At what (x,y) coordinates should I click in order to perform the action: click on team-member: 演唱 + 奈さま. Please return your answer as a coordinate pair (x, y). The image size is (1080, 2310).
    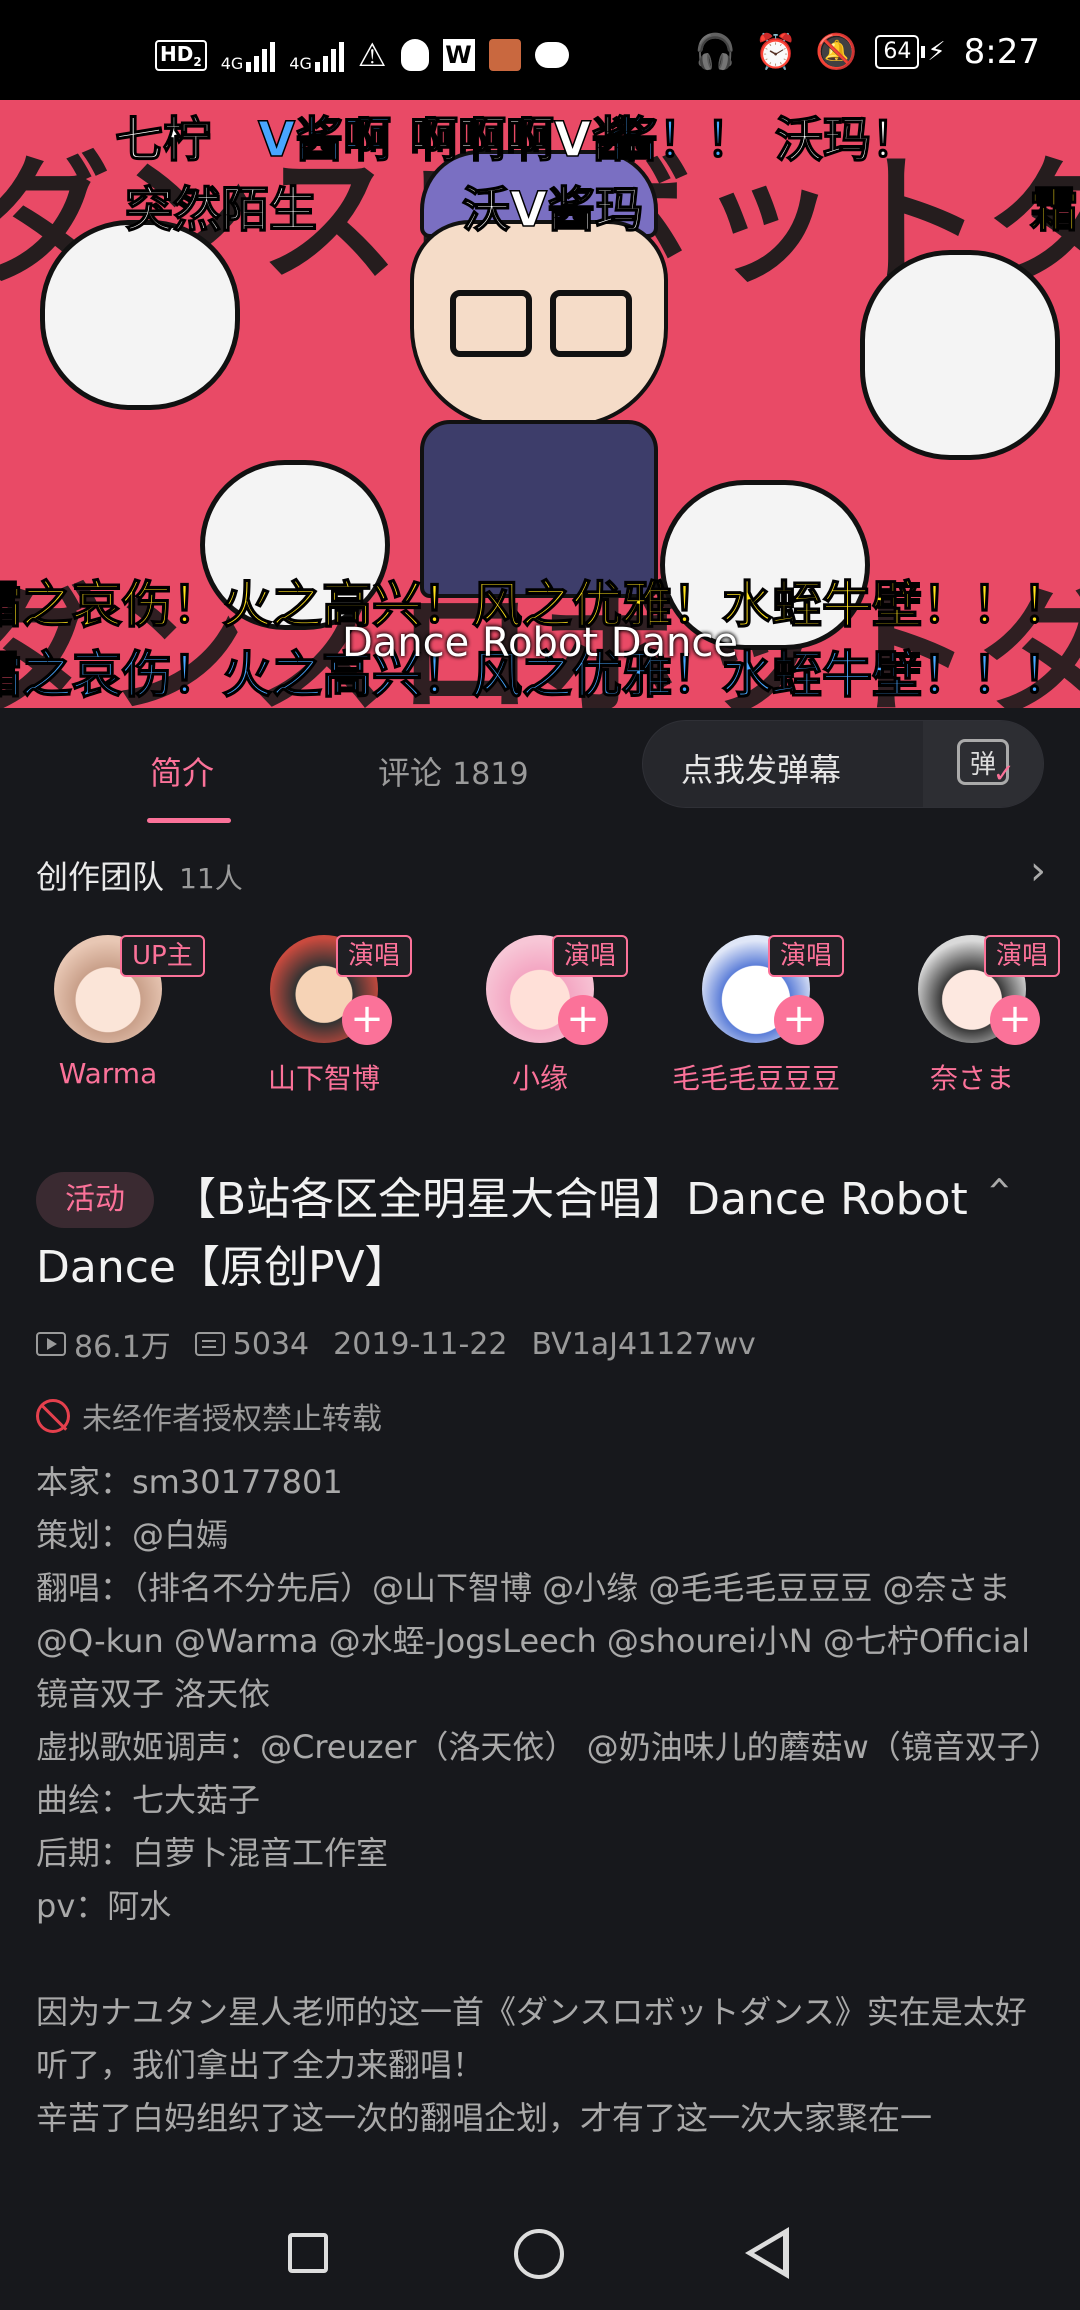
    Looking at the image, I should click on (972, 1016).